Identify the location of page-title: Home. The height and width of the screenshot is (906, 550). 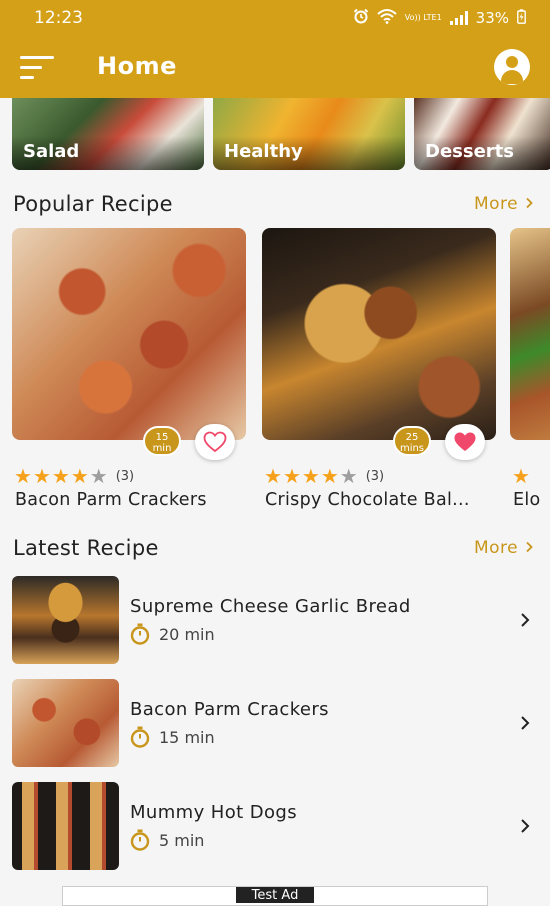
(137, 66).